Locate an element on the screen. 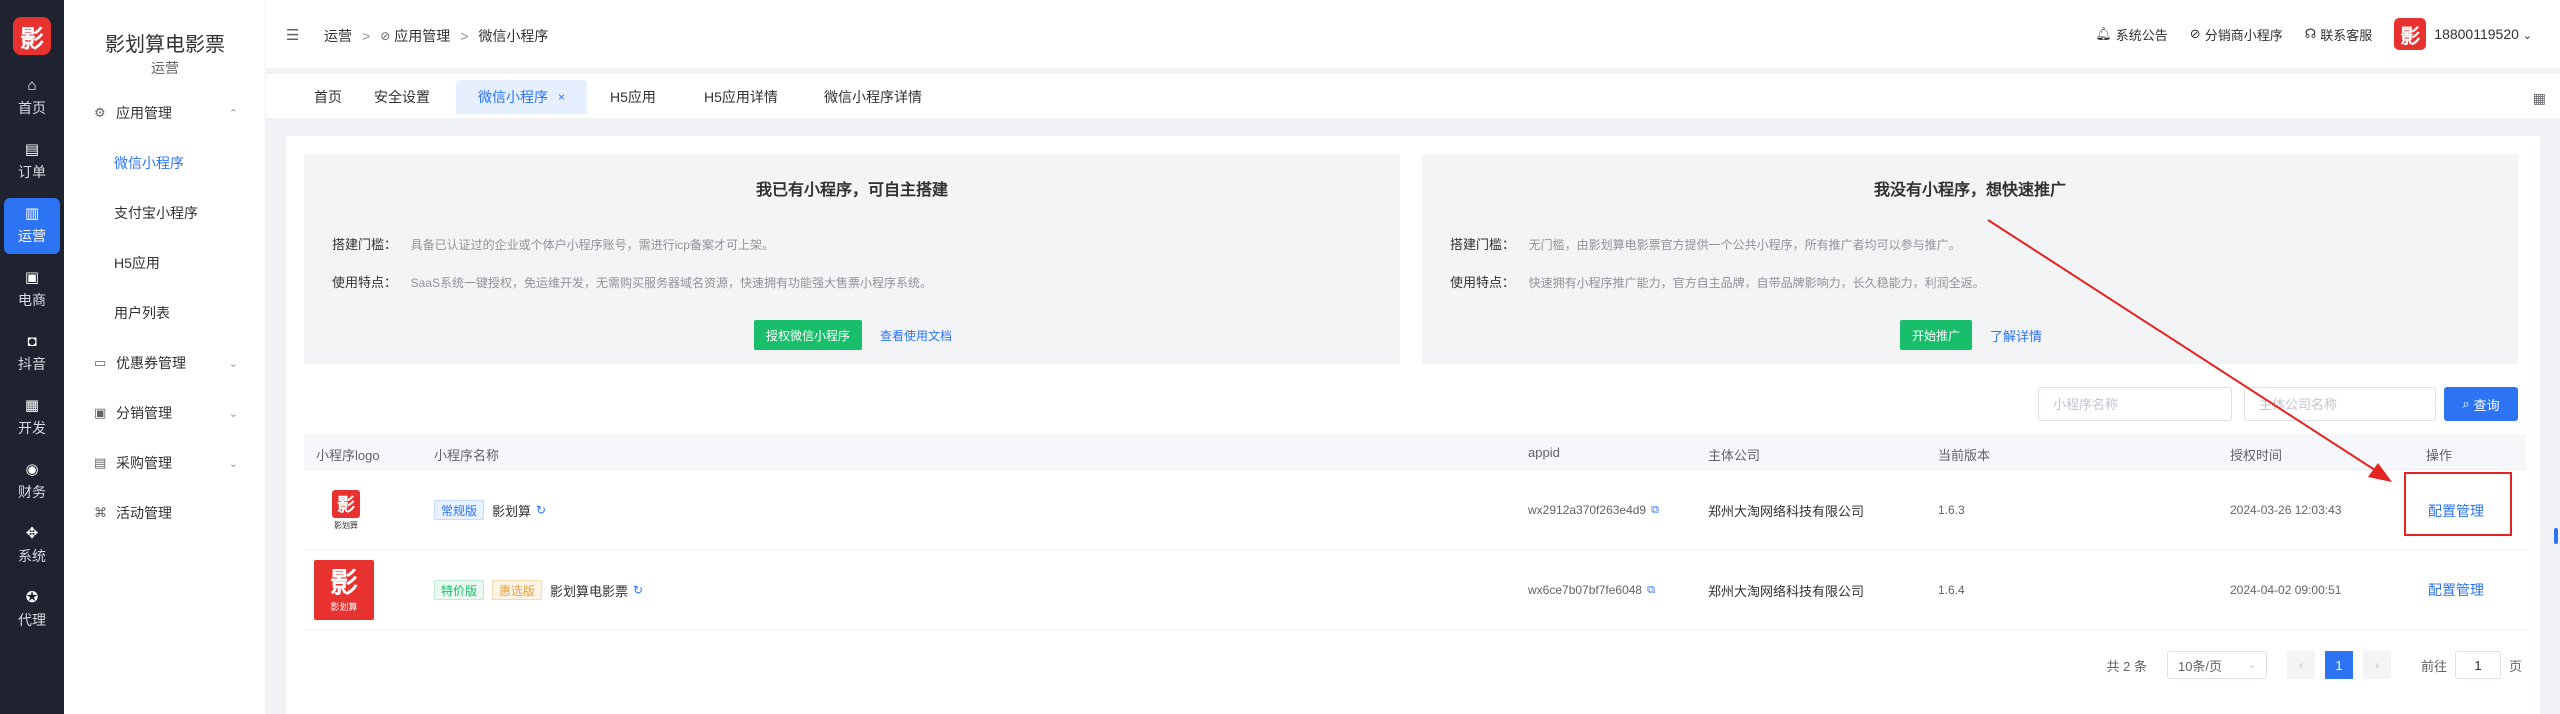 The height and width of the screenshot is (714, 2560). rail-item-develop: ▦ 开发 is located at coordinates (32, 418).